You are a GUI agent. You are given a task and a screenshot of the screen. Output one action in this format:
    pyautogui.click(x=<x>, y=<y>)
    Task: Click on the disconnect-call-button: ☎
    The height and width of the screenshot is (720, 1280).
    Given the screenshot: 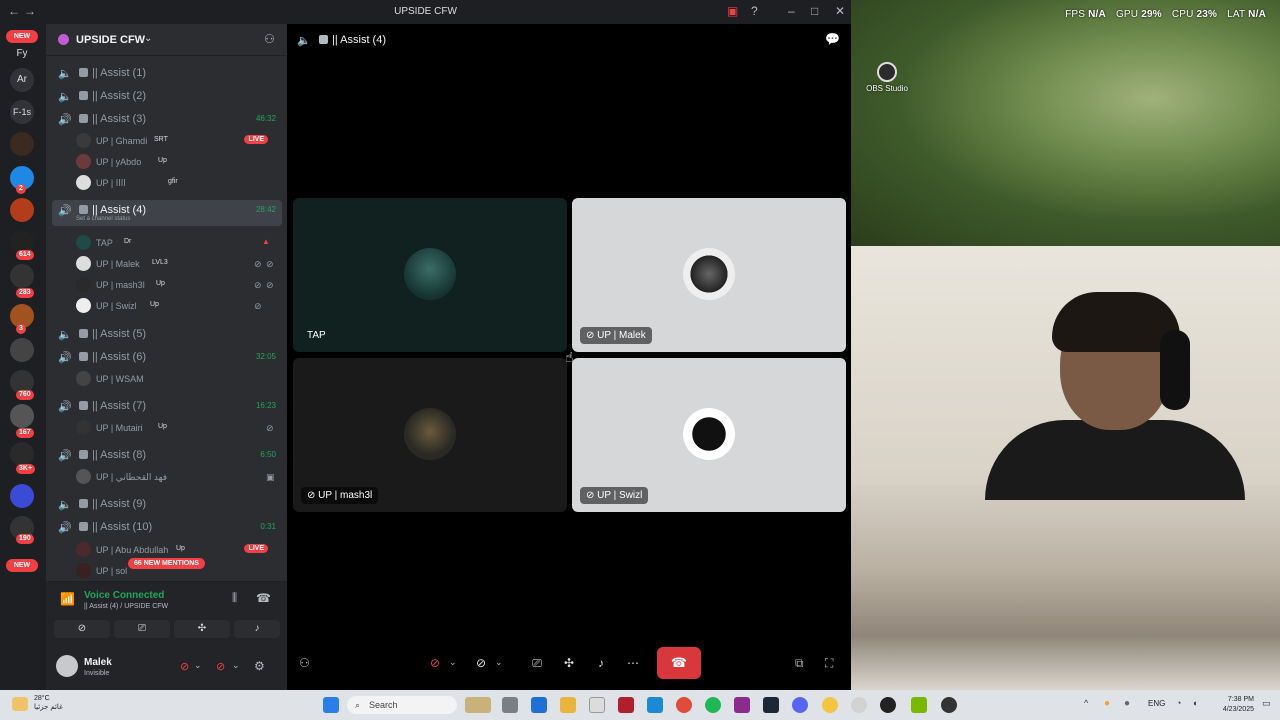 What is the action you would take?
    pyautogui.click(x=679, y=663)
    